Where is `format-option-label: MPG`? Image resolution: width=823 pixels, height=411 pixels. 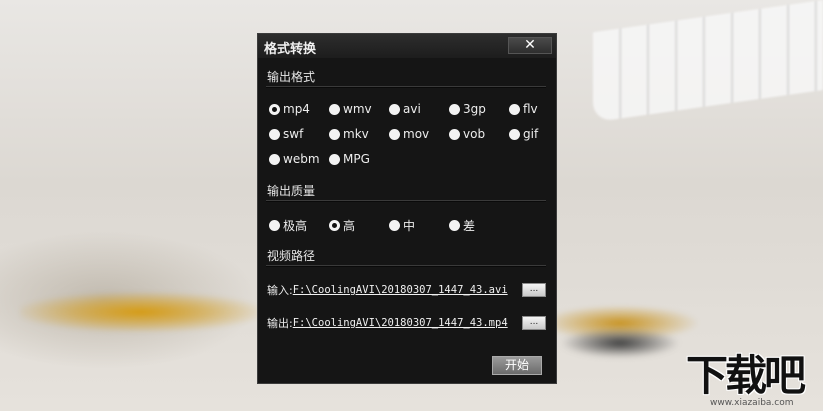
format-option-label: MPG is located at coordinates (356, 159).